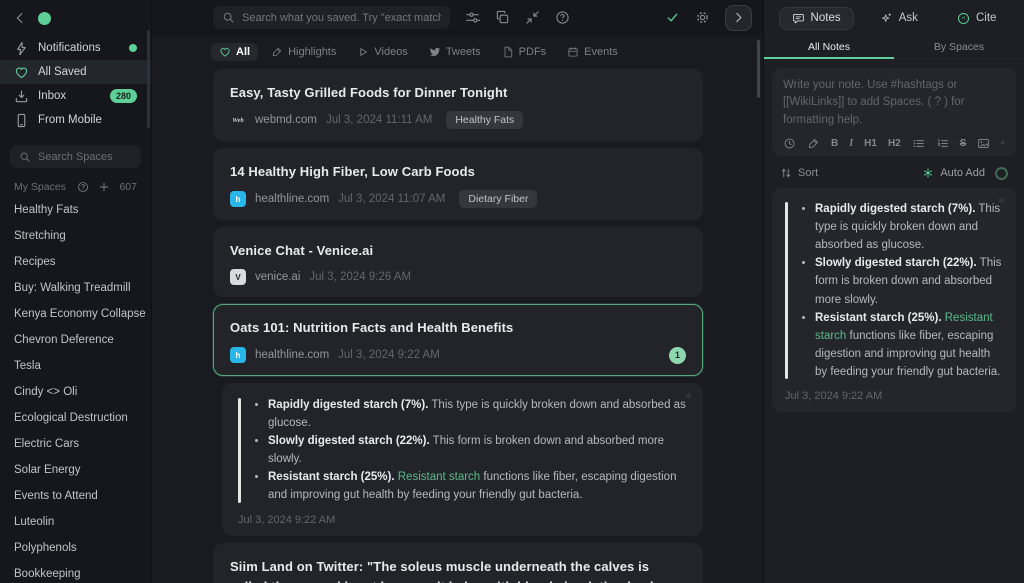  Describe the element at coordinates (75, 18) in the screenshot. I see `sidebar-header` at that location.